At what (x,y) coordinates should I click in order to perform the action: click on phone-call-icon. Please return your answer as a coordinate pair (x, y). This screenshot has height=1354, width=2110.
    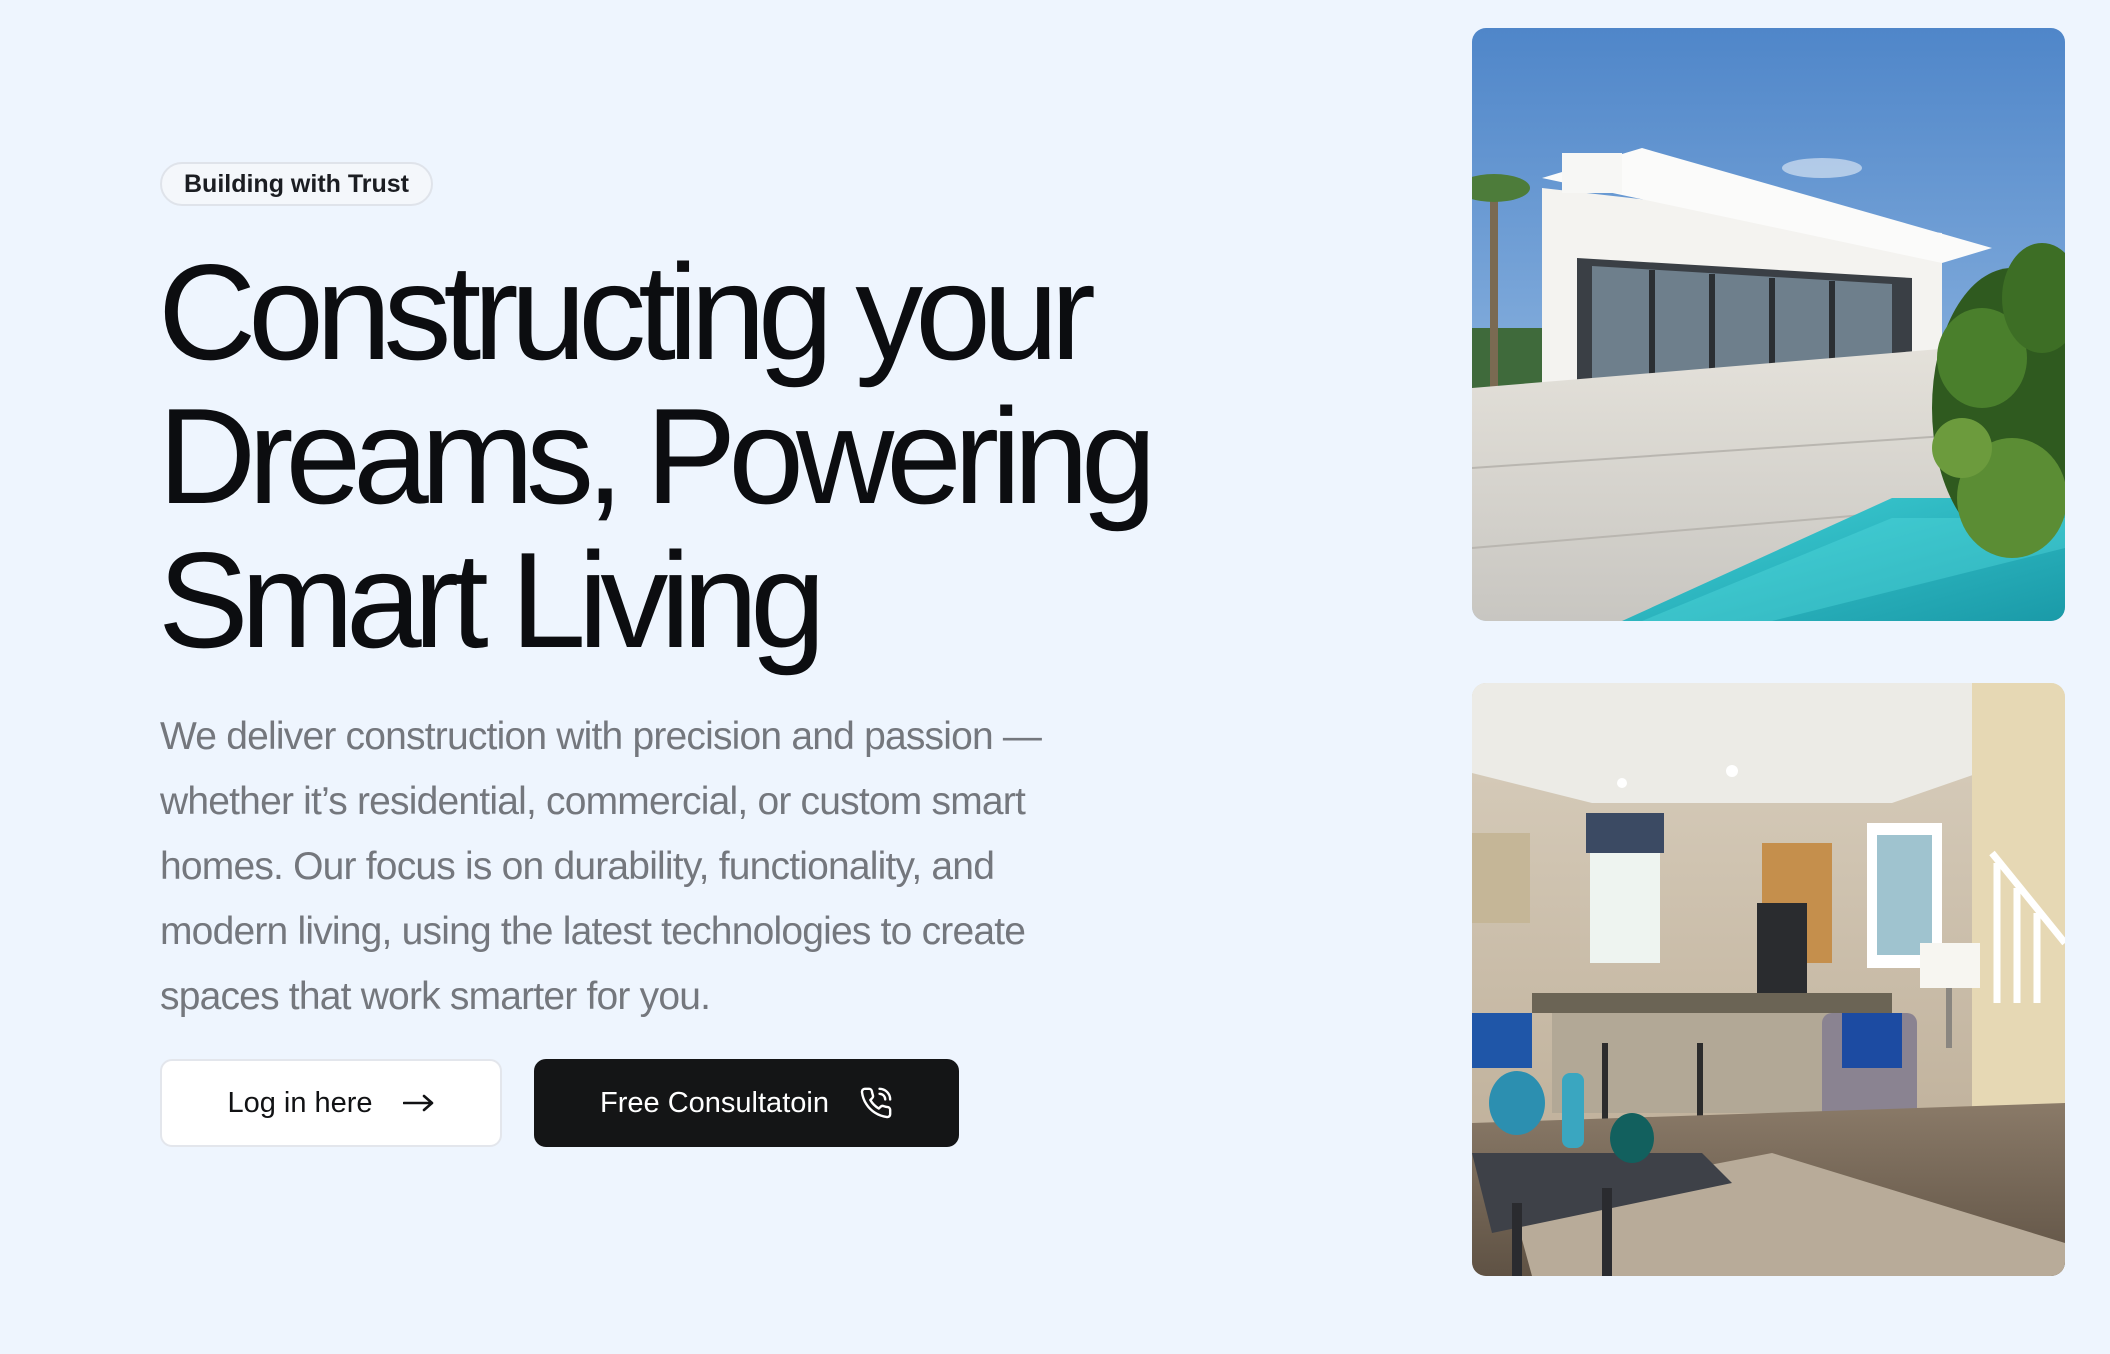
    Looking at the image, I should click on (876, 1103).